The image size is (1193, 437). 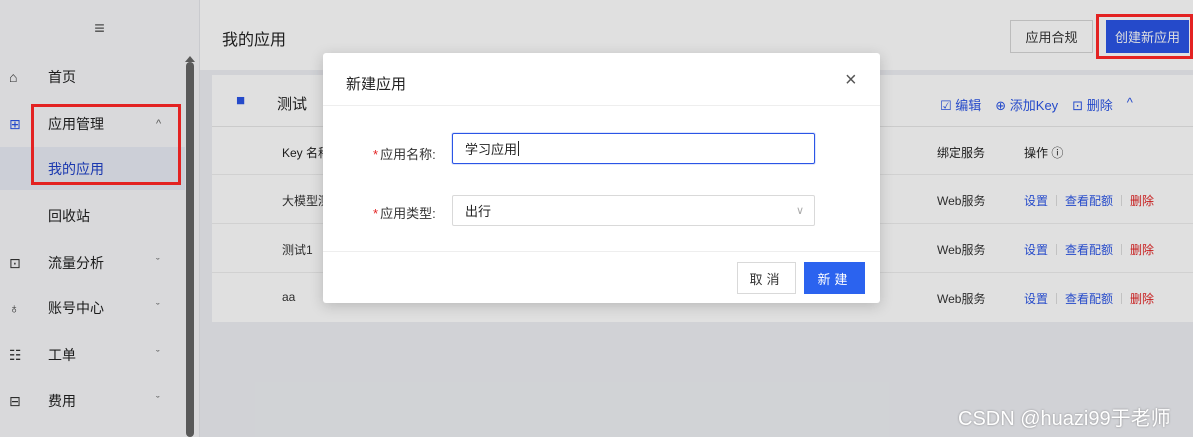 I want to click on watermark: CSDN @huazi99于老师, so click(x=1064, y=419).